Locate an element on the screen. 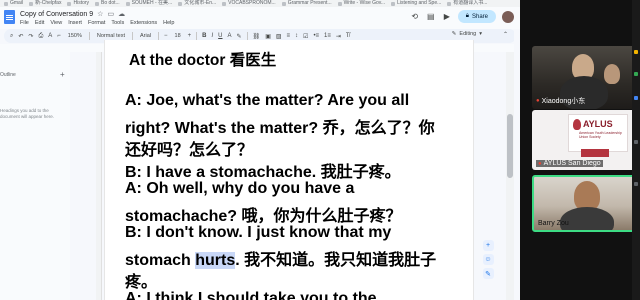 This screenshot has height=300, width=640. undo-icon: ↶ is located at coordinates (20, 36).